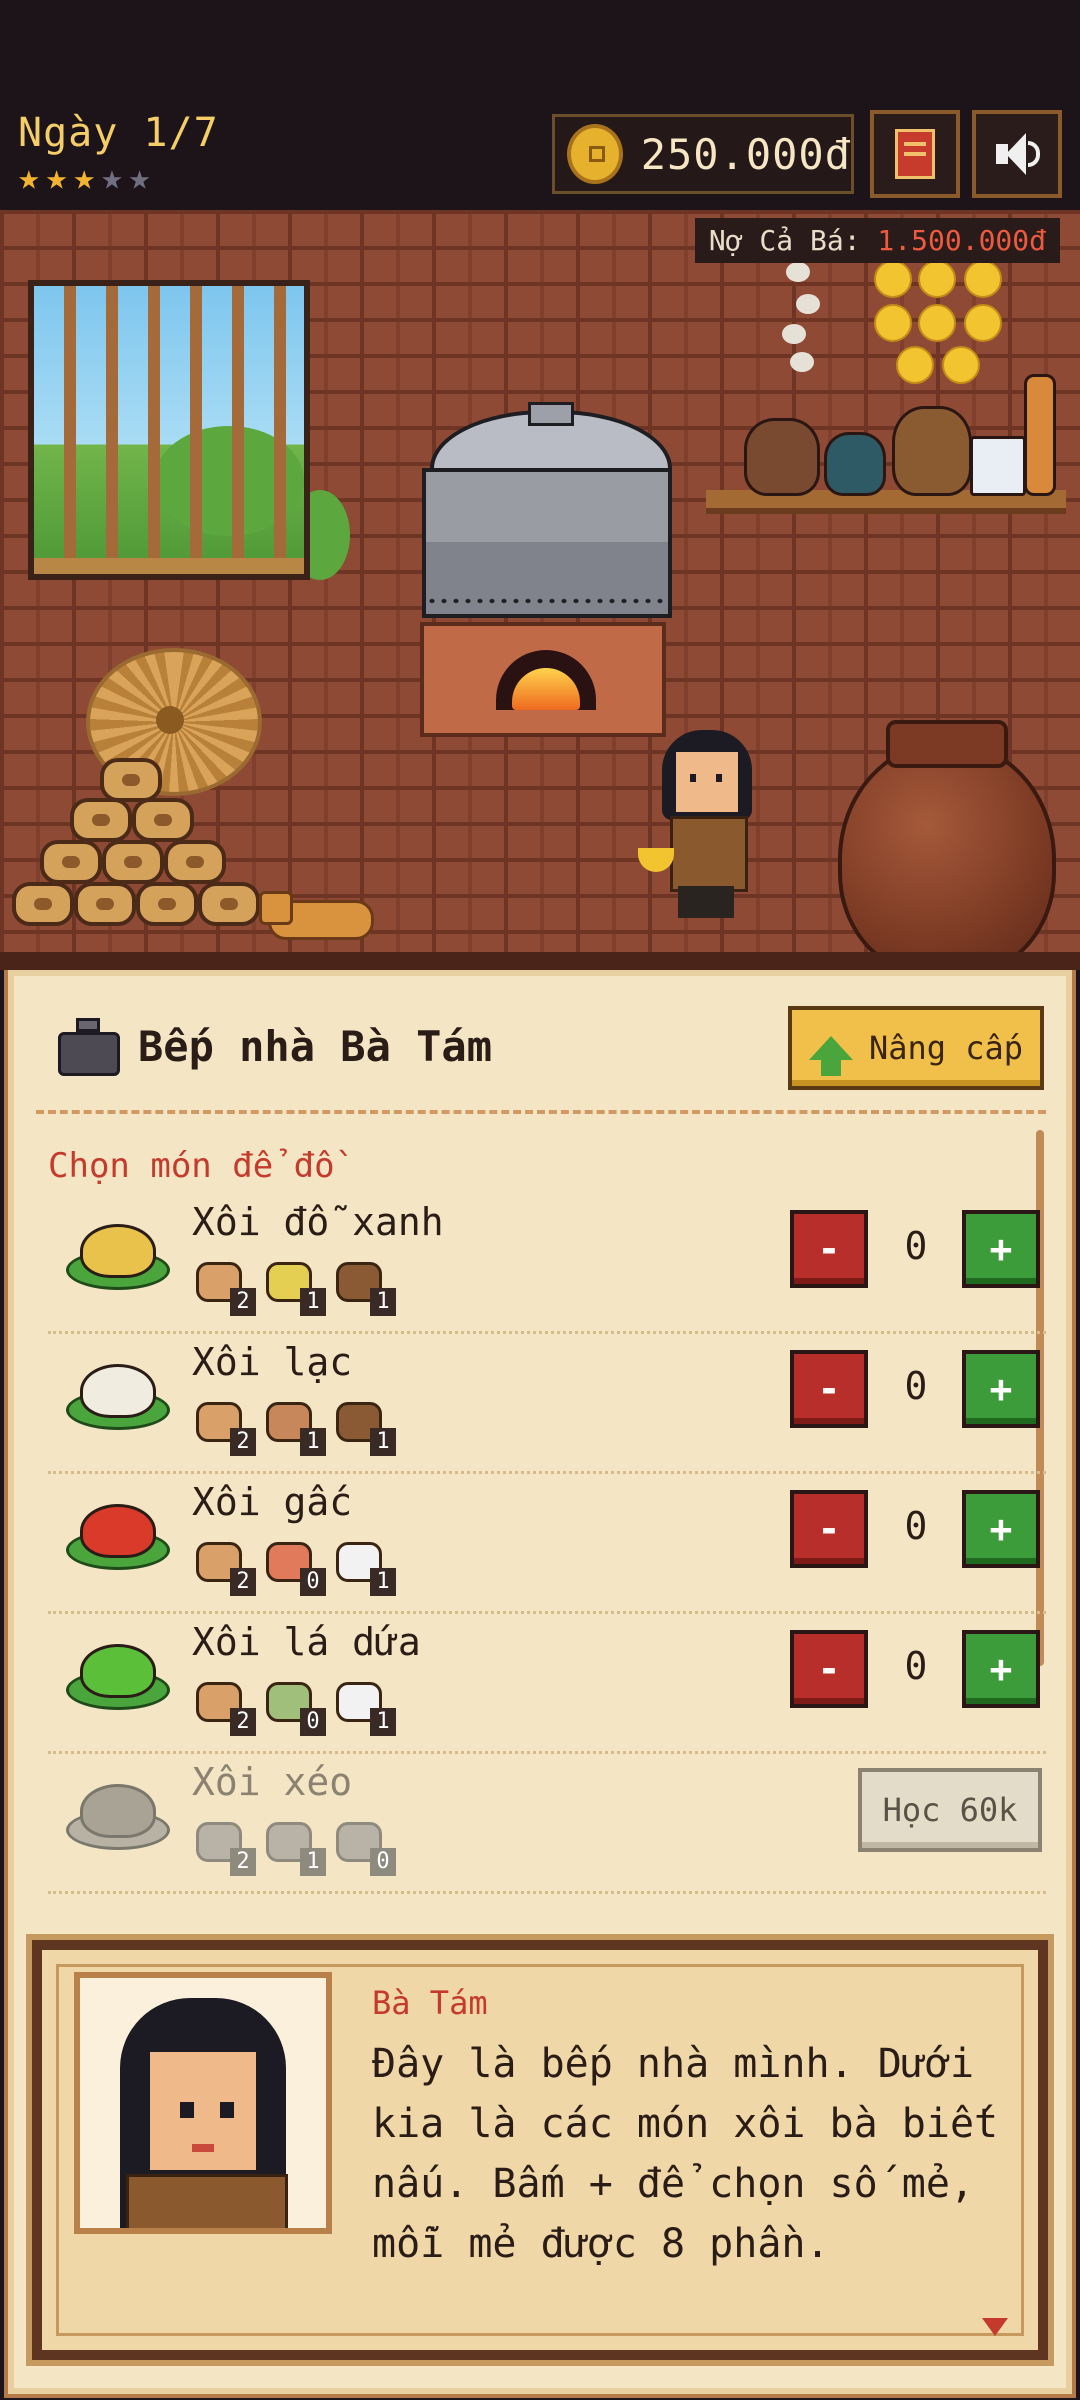  I want to click on steamer-knob, so click(551, 414).